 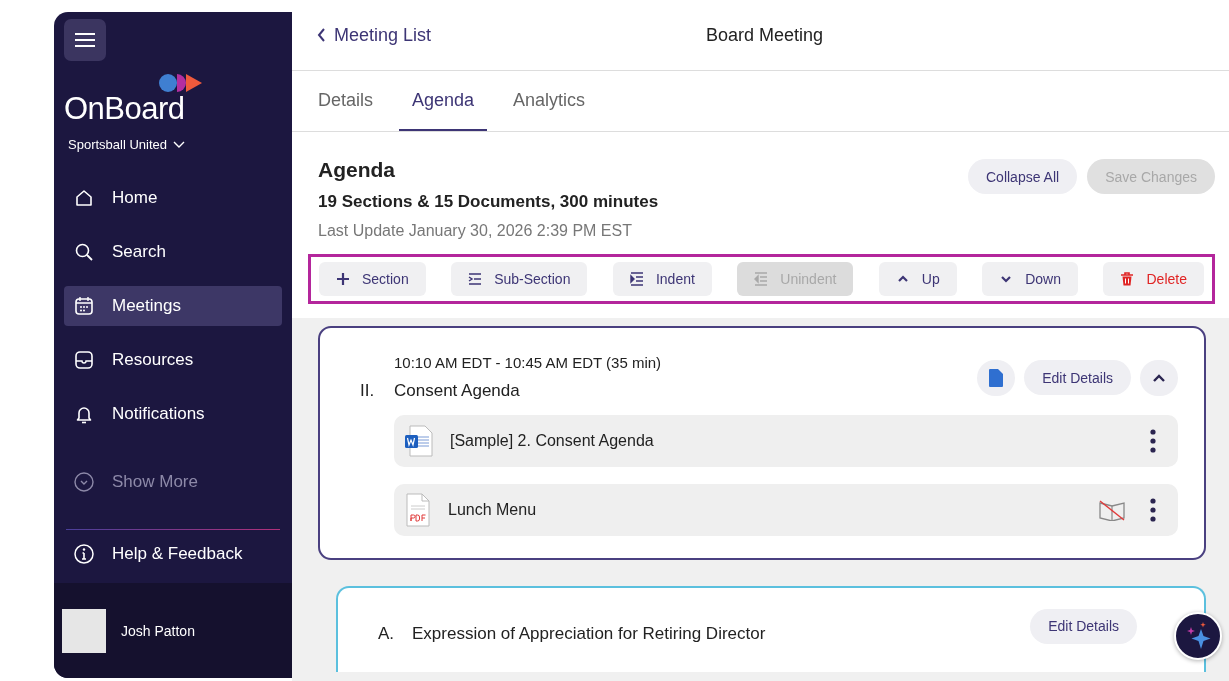 I want to click on chevron-left-icon, so click(x=321, y=35).